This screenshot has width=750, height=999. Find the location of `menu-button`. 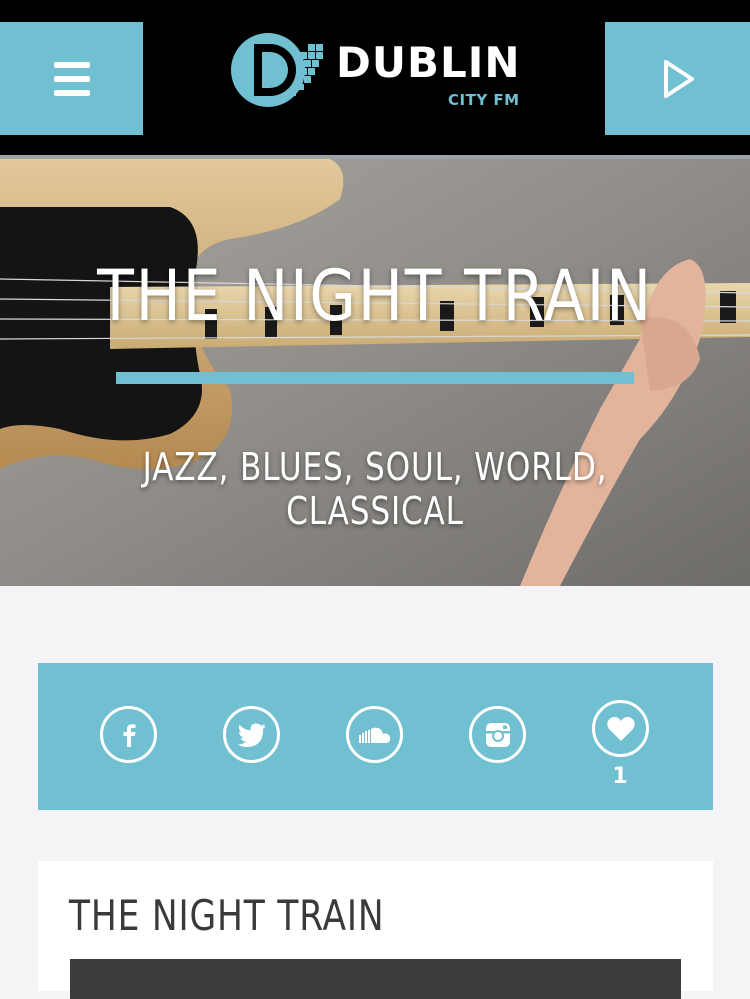

menu-button is located at coordinates (71, 78).